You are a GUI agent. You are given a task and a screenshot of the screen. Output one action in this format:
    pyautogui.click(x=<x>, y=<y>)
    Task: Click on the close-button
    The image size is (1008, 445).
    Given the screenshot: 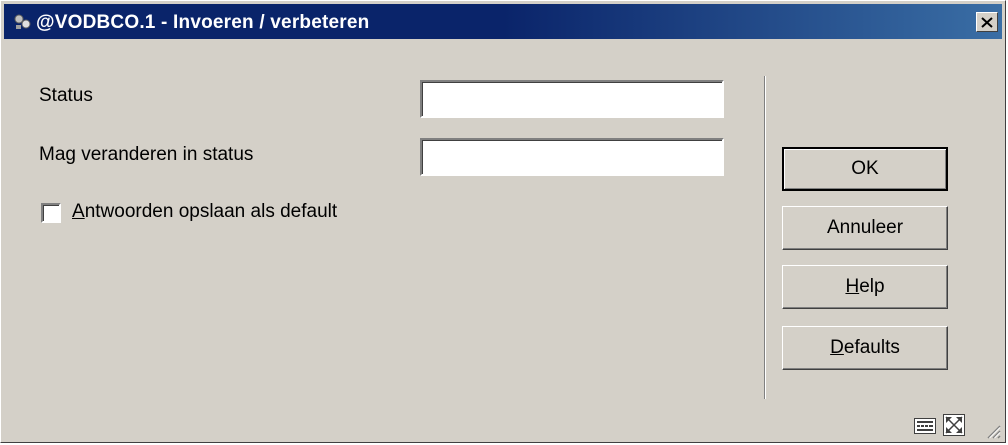 What is the action you would take?
    pyautogui.click(x=987, y=22)
    